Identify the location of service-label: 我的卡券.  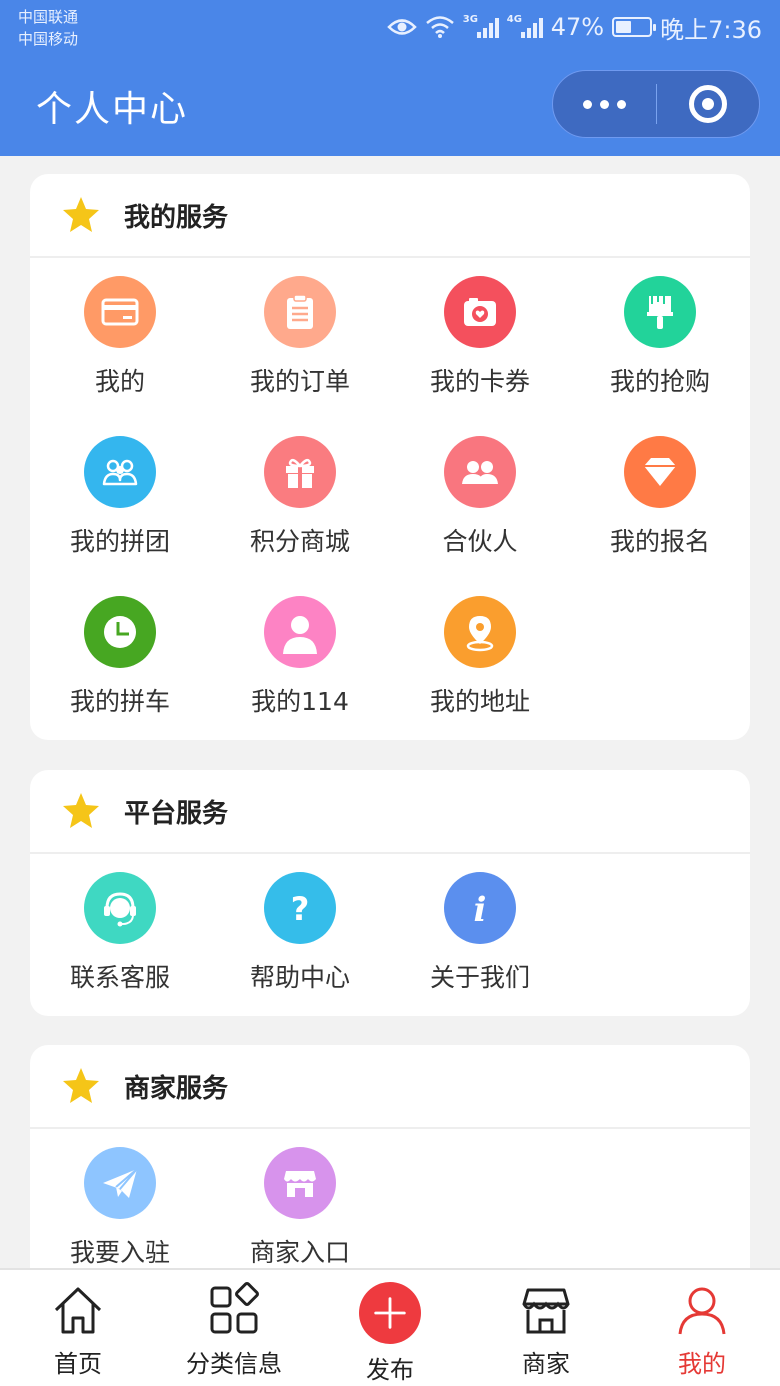
(479, 381).